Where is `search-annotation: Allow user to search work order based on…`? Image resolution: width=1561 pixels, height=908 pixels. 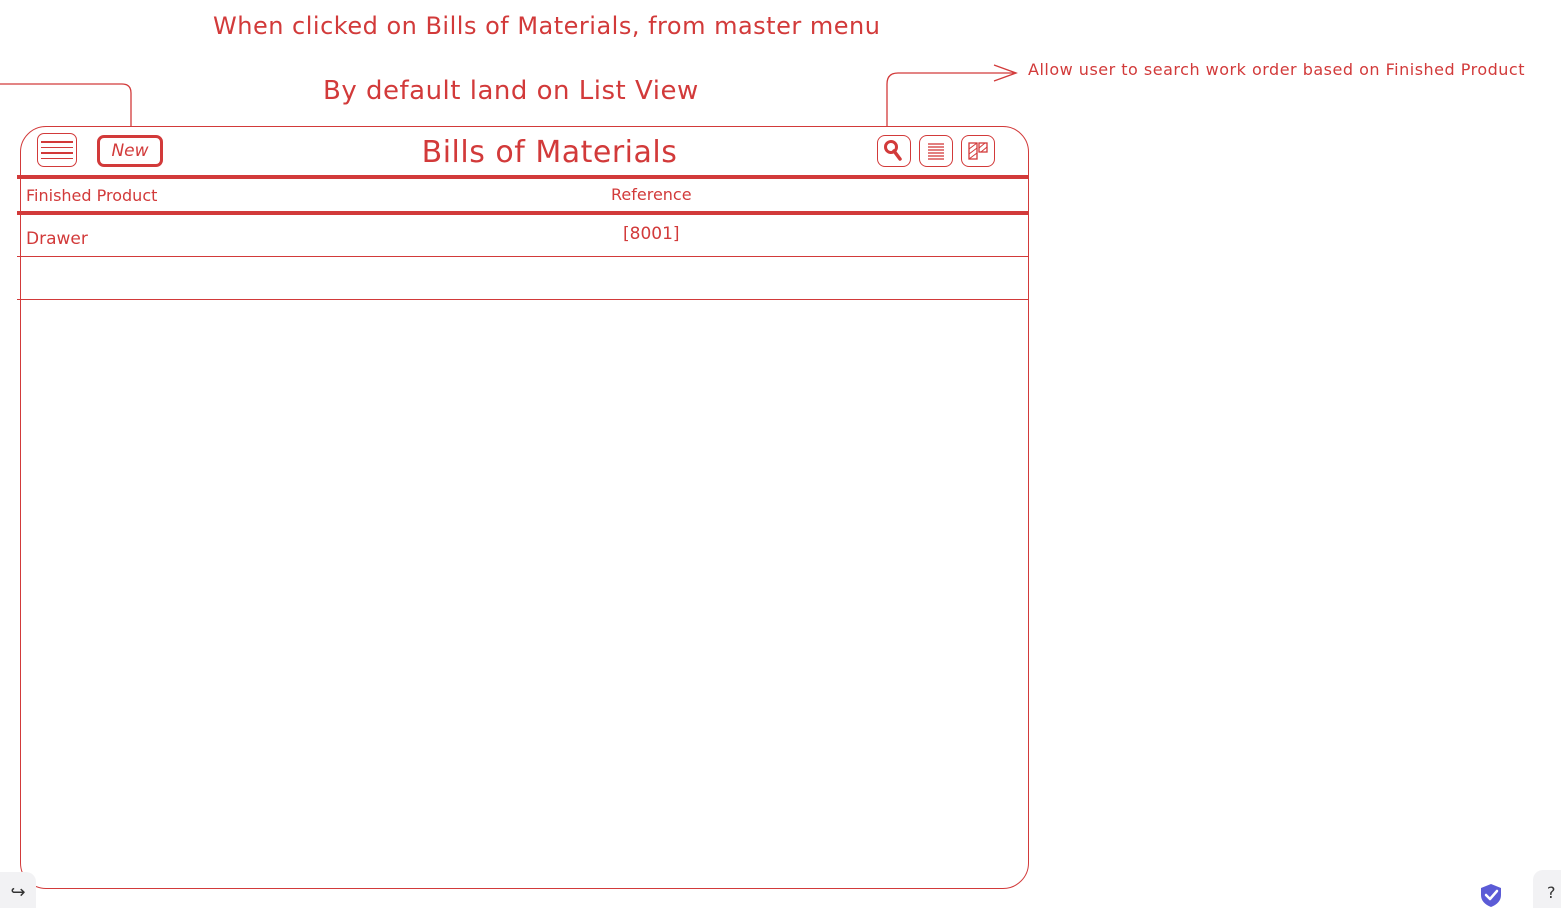
search-annotation: Allow user to search work order based on… is located at coordinates (1276, 69).